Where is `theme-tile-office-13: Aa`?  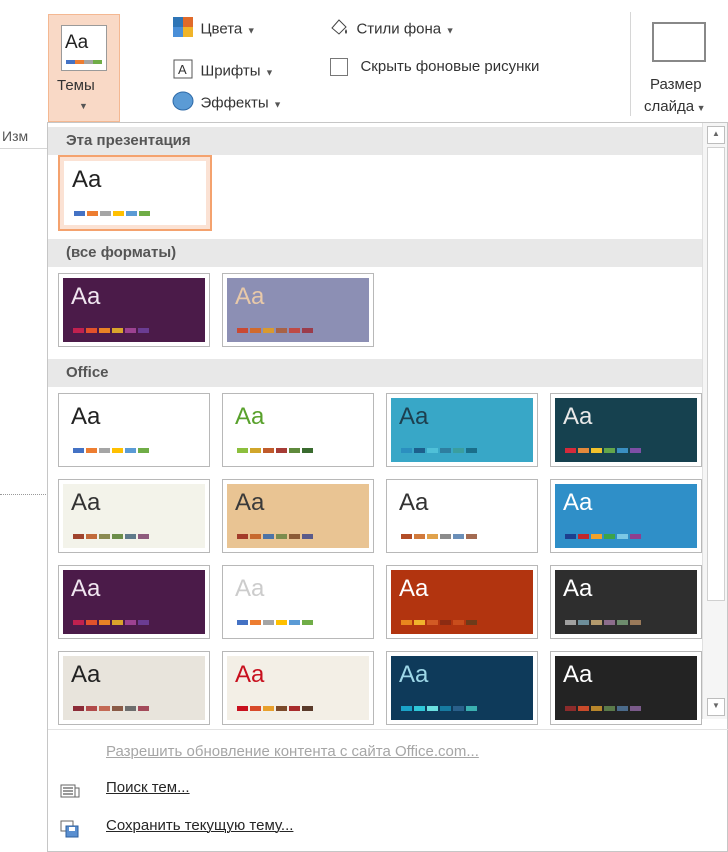 theme-tile-office-13: Aa is located at coordinates (134, 688).